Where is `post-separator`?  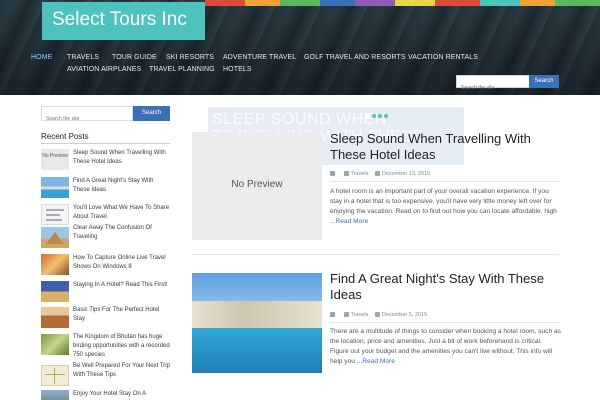 post-separator is located at coordinates (375, 254).